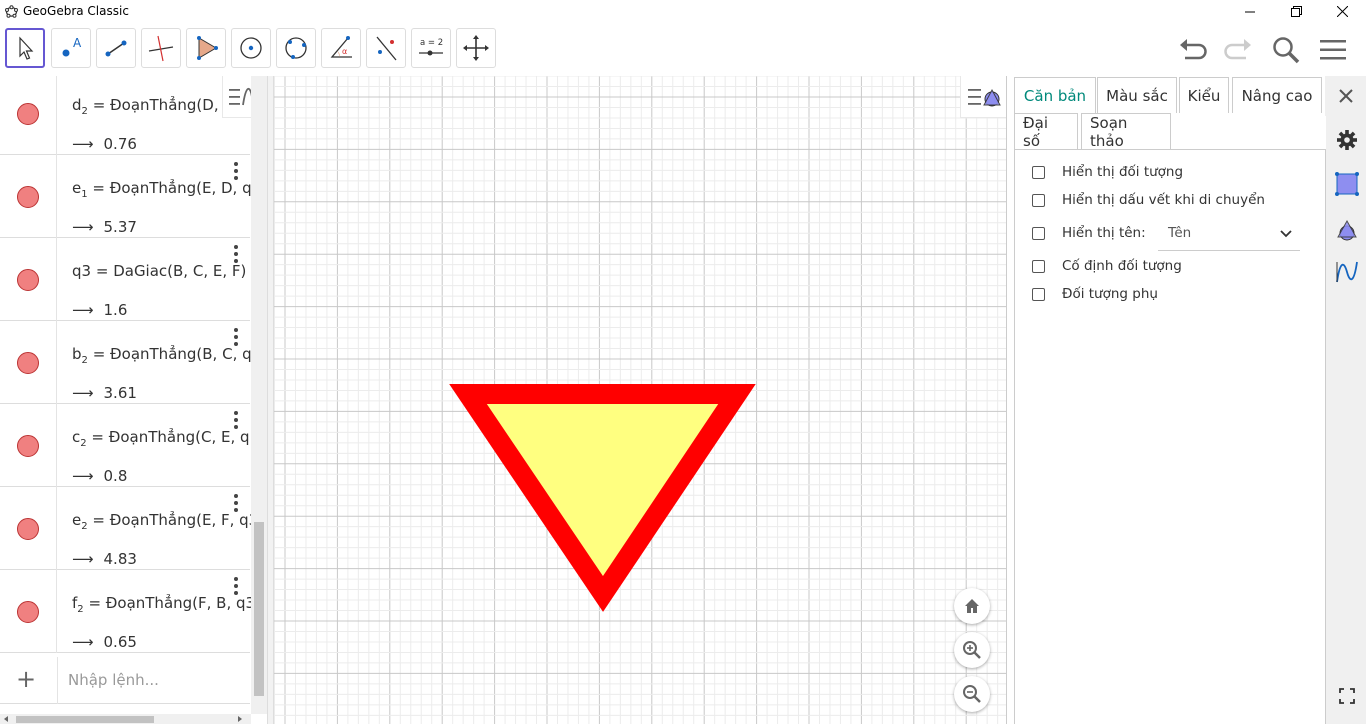 Image resolution: width=1366 pixels, height=724 pixels. What do you see at coordinates (259, 609) in the screenshot?
I see `scrollbar-thumb` at bounding box center [259, 609].